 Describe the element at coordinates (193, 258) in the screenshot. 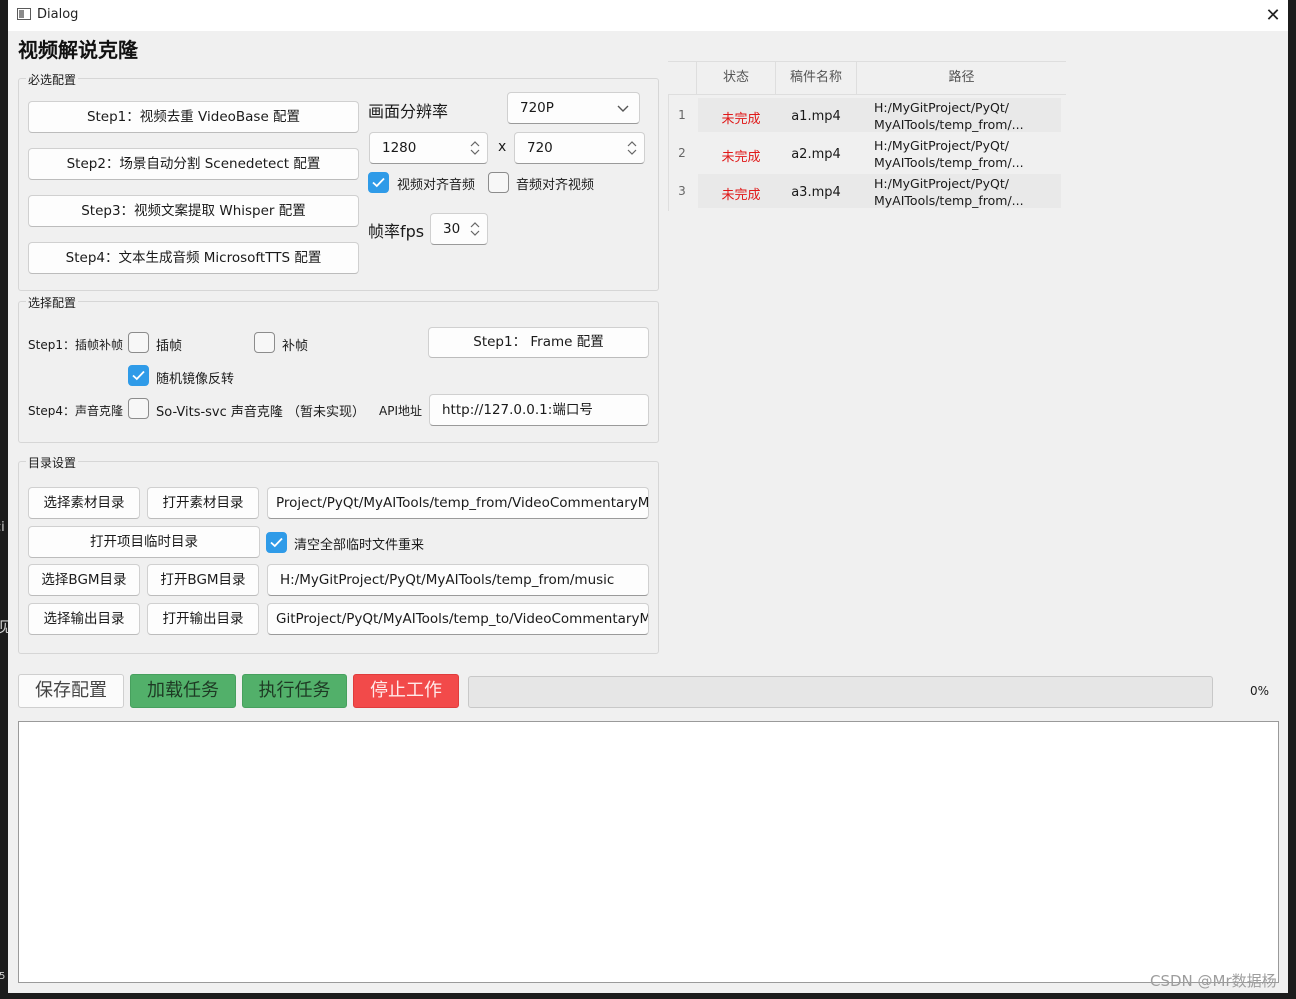

I see `step4-tts-button: Step4：文本生成音频 MicrosoftTTS 配置` at that location.